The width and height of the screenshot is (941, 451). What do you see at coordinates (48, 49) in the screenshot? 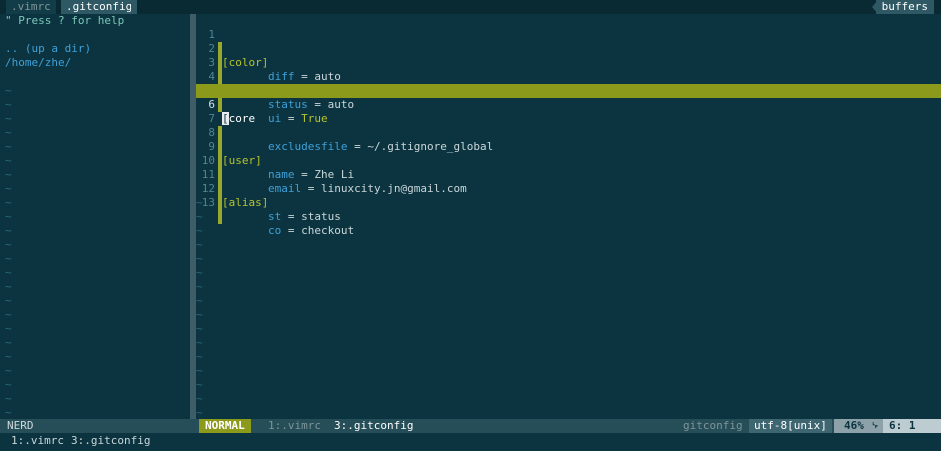
I see `nerdtree-up-dir: .. (up a dir)` at bounding box center [48, 49].